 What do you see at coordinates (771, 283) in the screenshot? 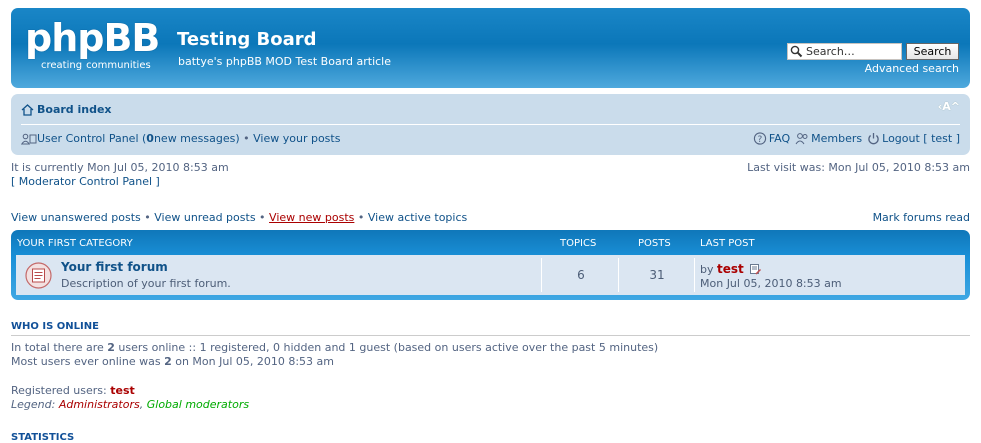
I see `last-post-time: Mon Jul 05, 2010 8:53 am` at bounding box center [771, 283].